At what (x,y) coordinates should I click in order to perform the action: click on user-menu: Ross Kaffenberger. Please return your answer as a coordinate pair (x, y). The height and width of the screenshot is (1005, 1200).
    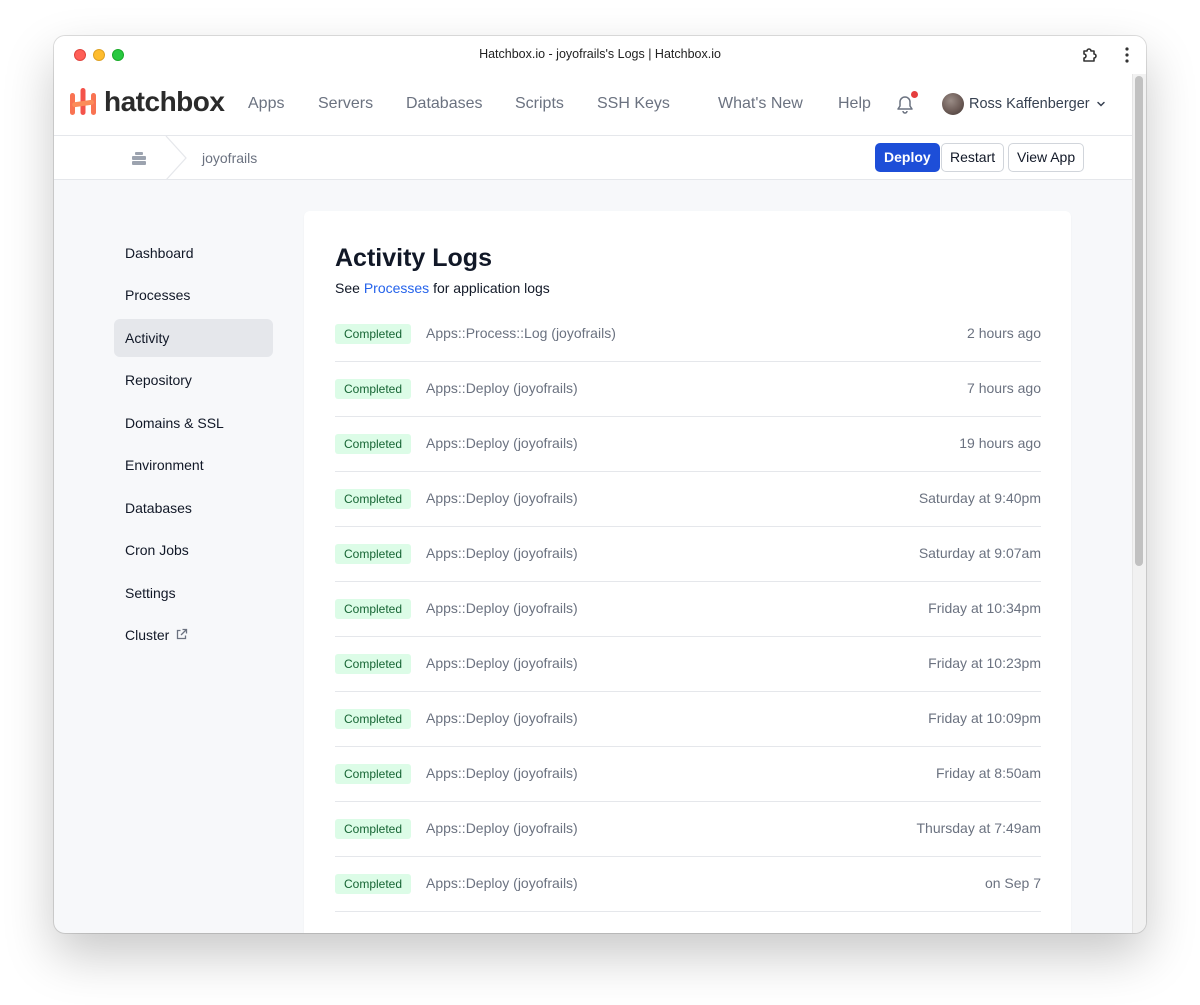
    Looking at the image, I should click on (1024, 104).